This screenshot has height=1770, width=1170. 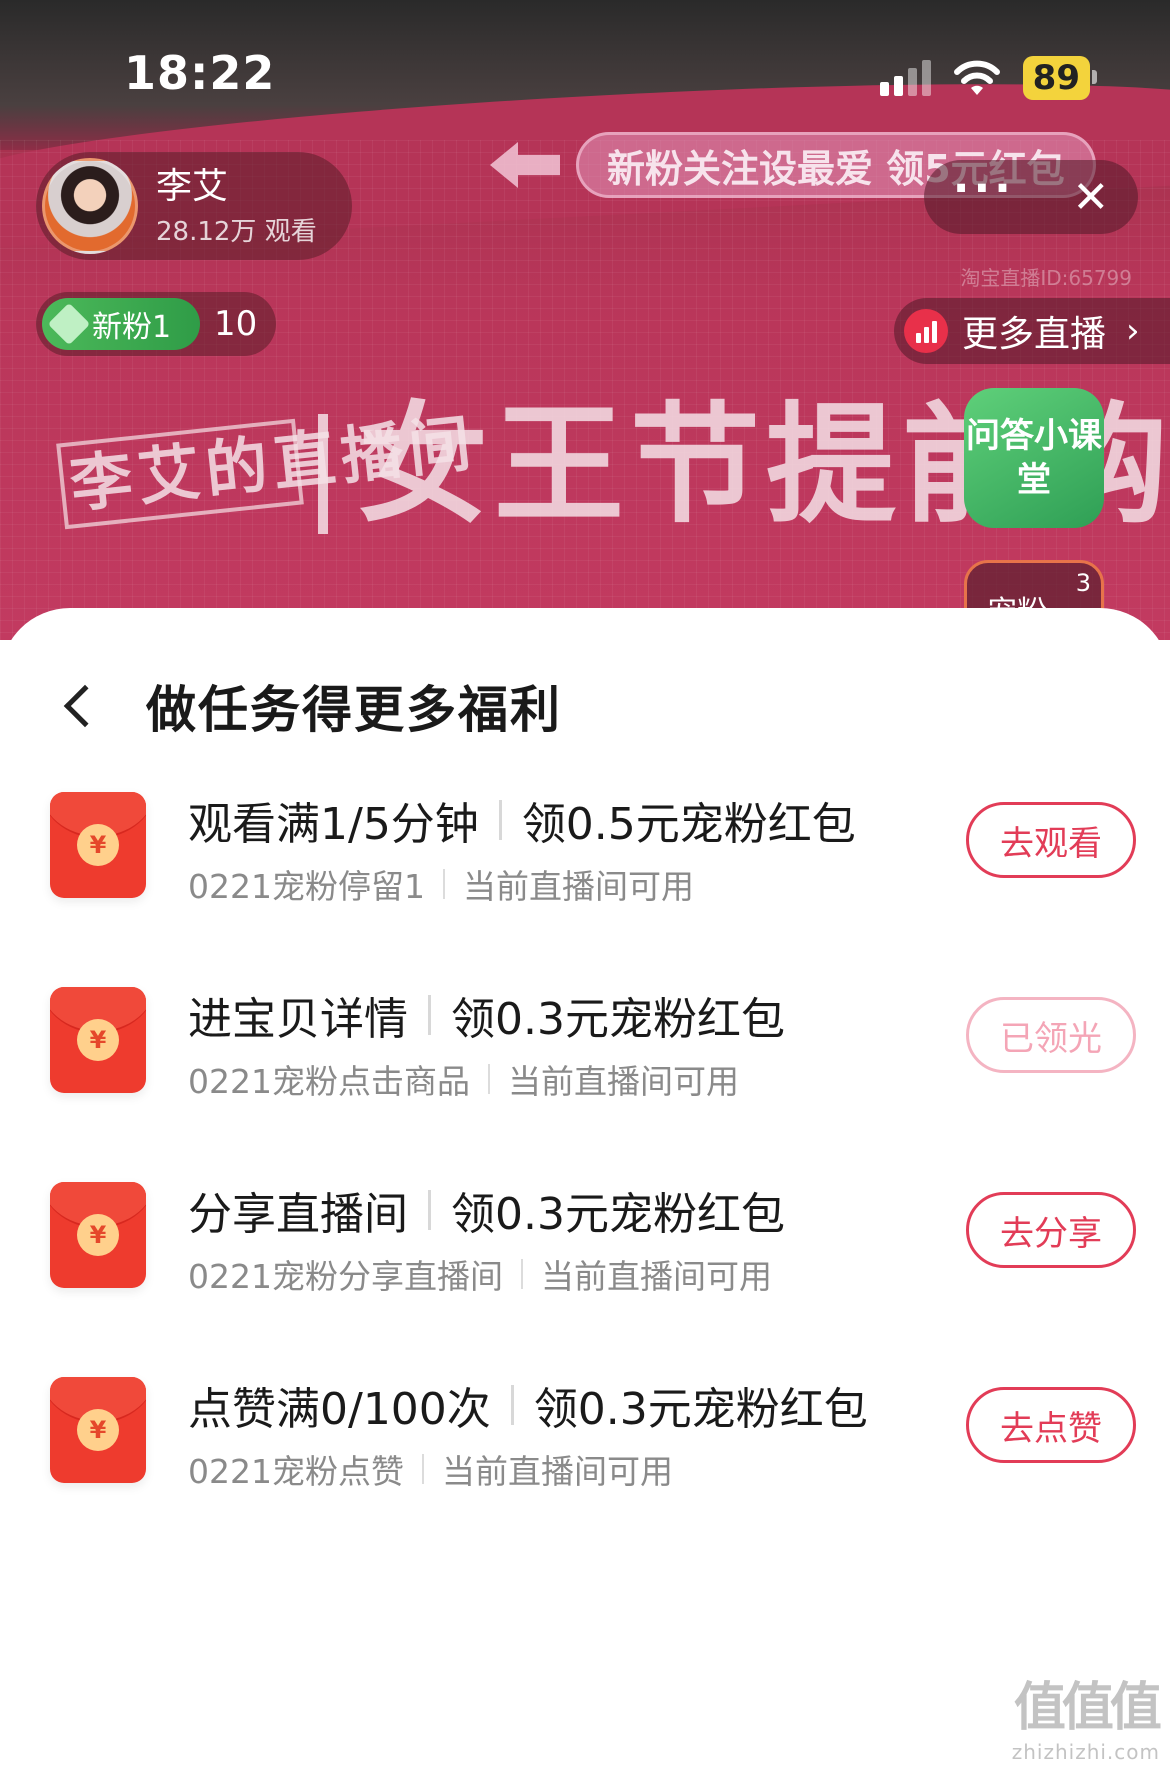 I want to click on task-code: 0221宠粉分享直播间, so click(x=345, y=1276).